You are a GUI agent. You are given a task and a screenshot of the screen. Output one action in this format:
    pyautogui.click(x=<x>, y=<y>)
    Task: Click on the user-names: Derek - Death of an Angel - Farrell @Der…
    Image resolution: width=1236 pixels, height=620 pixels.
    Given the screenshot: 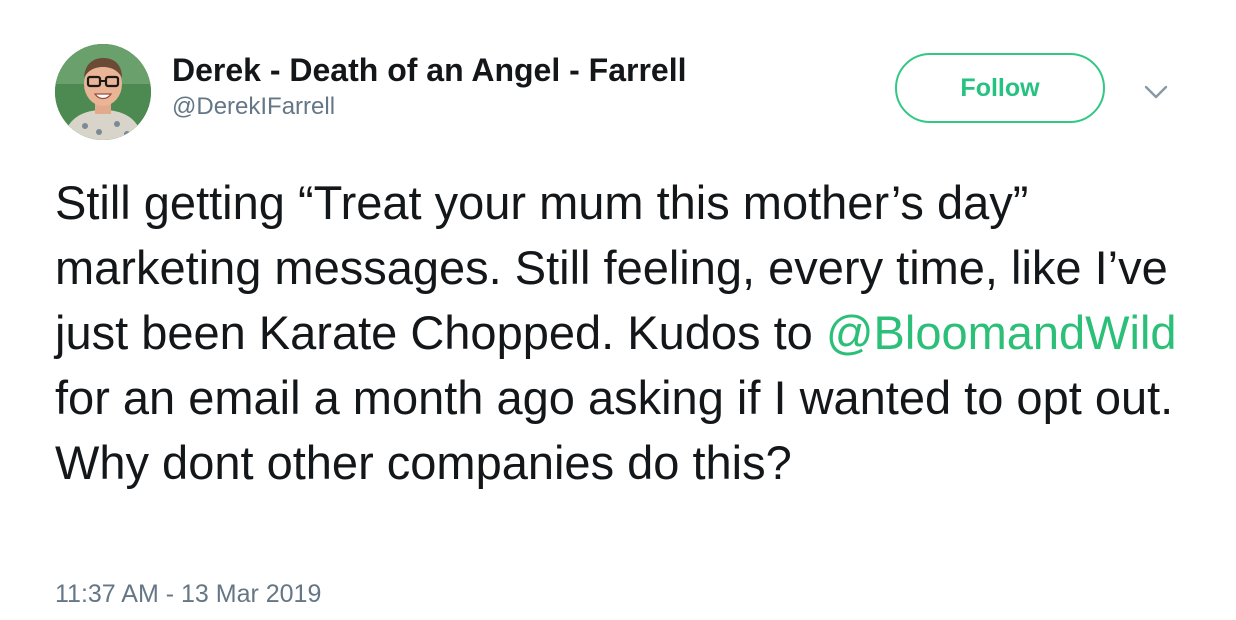 What is the action you would take?
    pyautogui.click(x=429, y=86)
    